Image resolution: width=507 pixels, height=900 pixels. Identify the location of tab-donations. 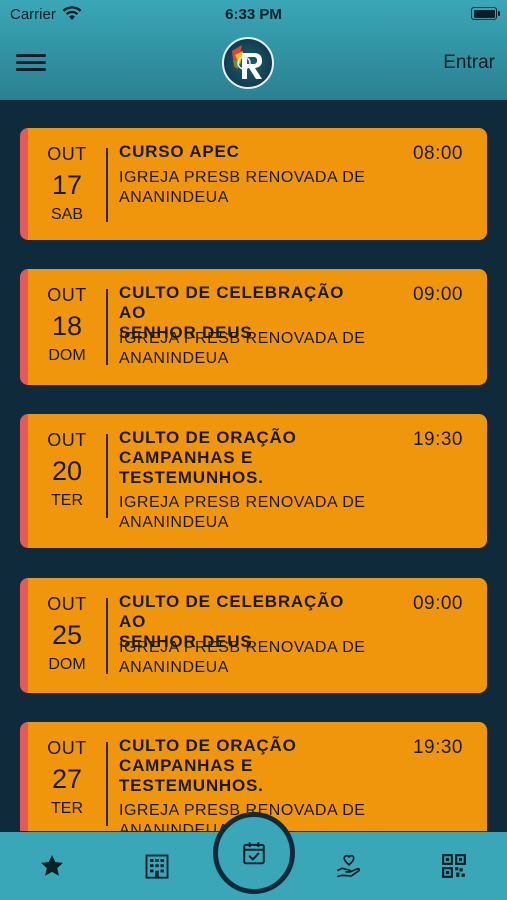
(349, 866).